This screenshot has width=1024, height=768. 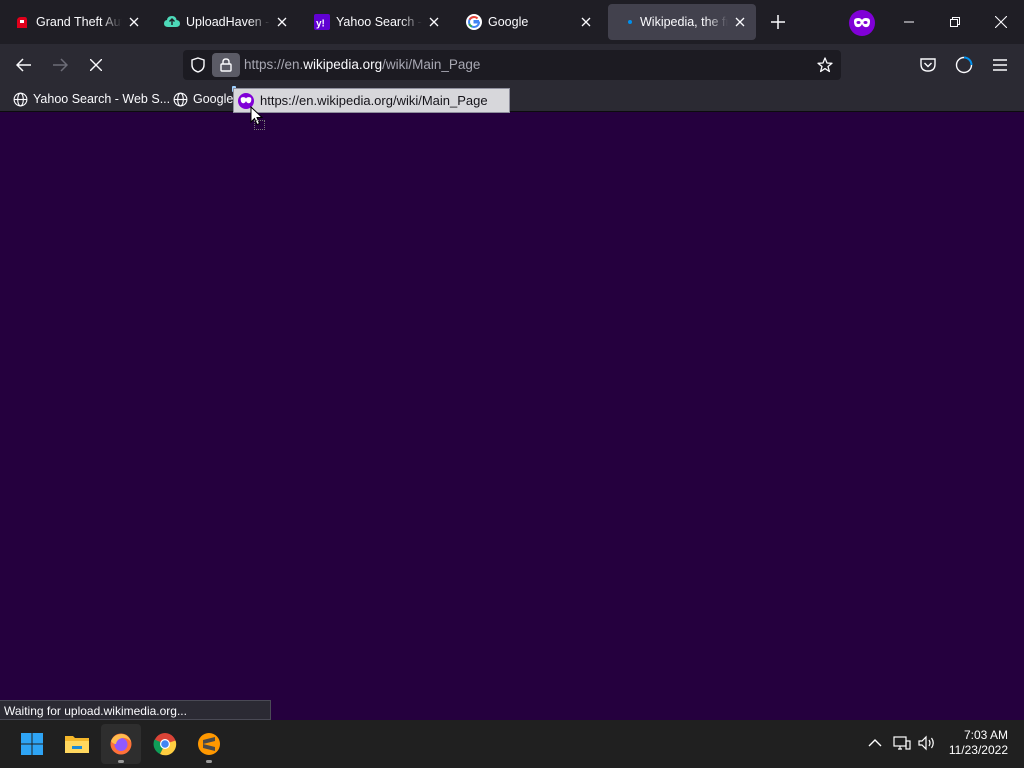 What do you see at coordinates (1000, 65) in the screenshot?
I see `hamburger-menu-icon` at bounding box center [1000, 65].